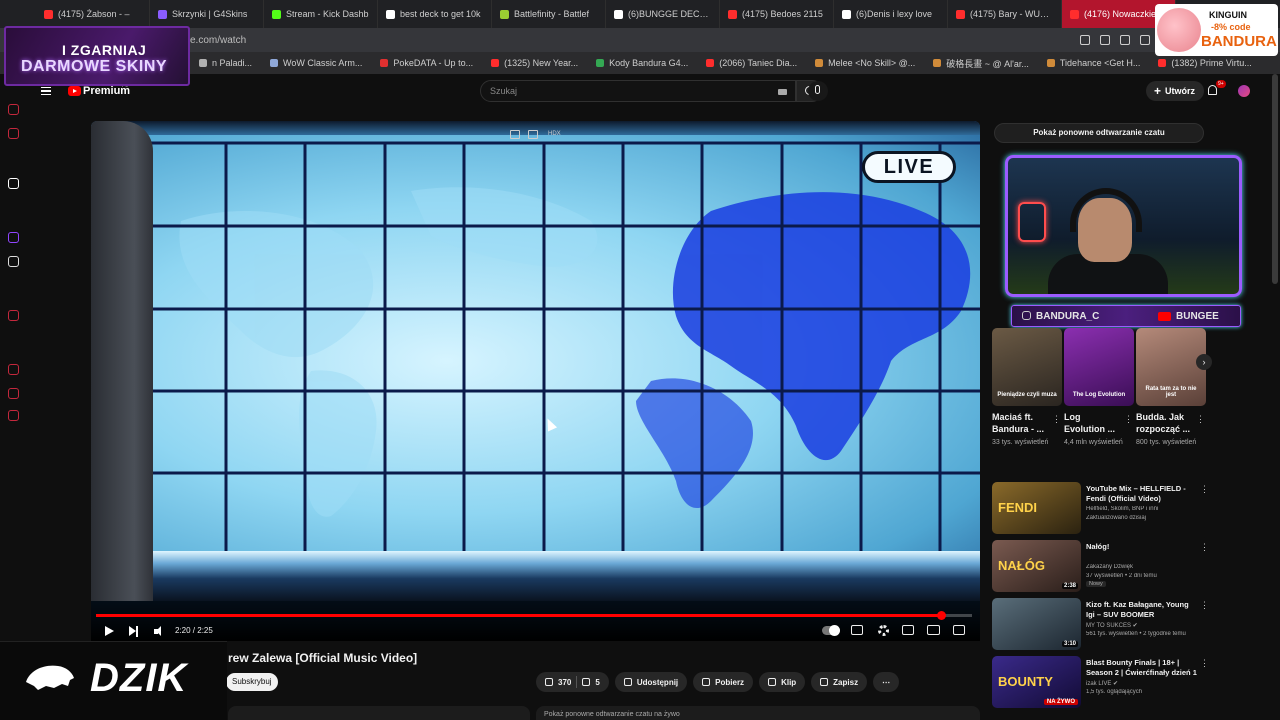  Describe the element at coordinates (1005, 14) in the screenshot. I see `browser-tab: (4175) Bary - WUKO` at that location.